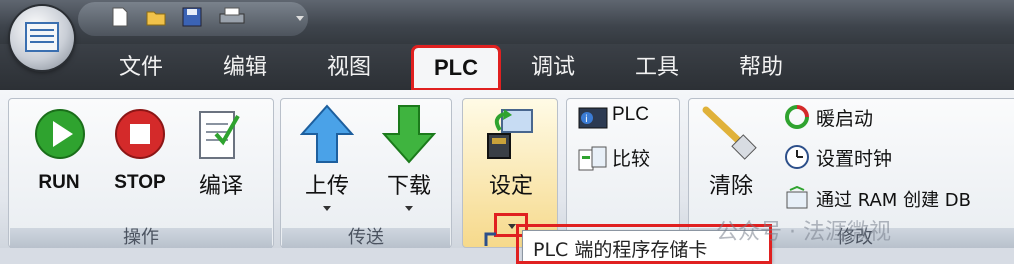  What do you see at coordinates (657, 68) in the screenshot?
I see `tab-tools: 工具` at bounding box center [657, 68].